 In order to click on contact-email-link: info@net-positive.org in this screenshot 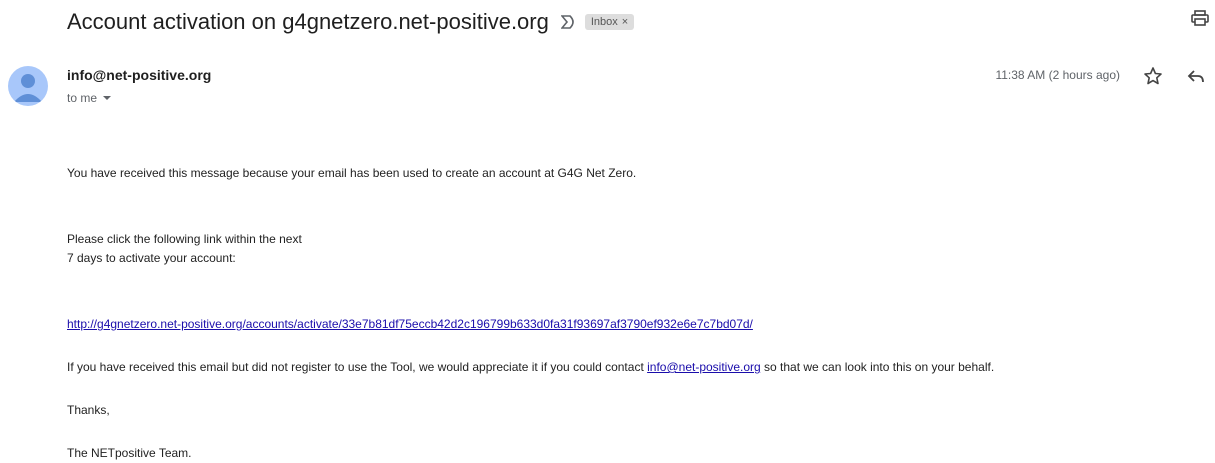, I will do `click(704, 367)`.